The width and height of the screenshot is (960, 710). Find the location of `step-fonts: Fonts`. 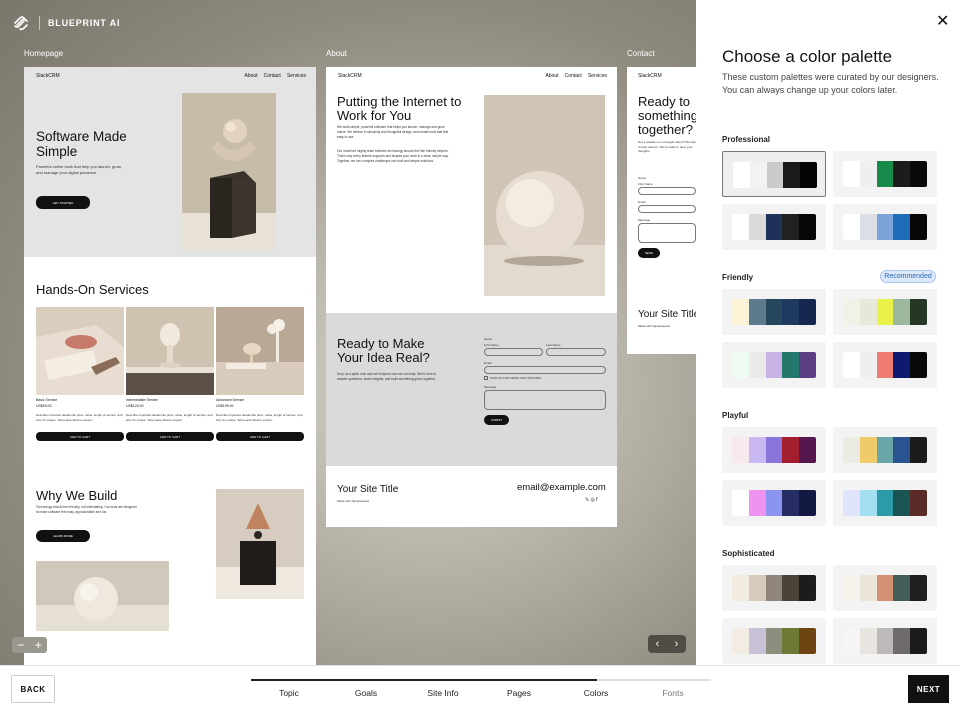

step-fonts: Fonts is located at coordinates (673, 693).